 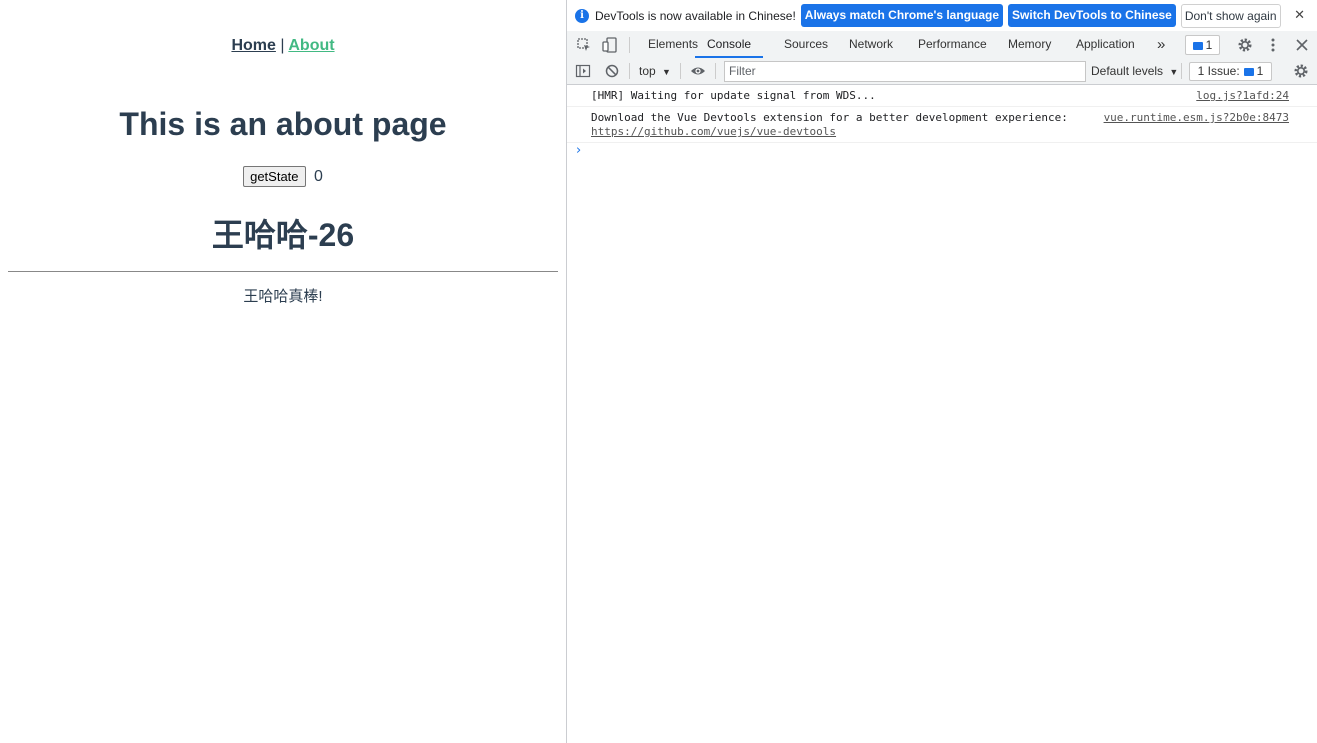 What do you see at coordinates (1245, 45) in the screenshot?
I see `settings-gear-icon` at bounding box center [1245, 45].